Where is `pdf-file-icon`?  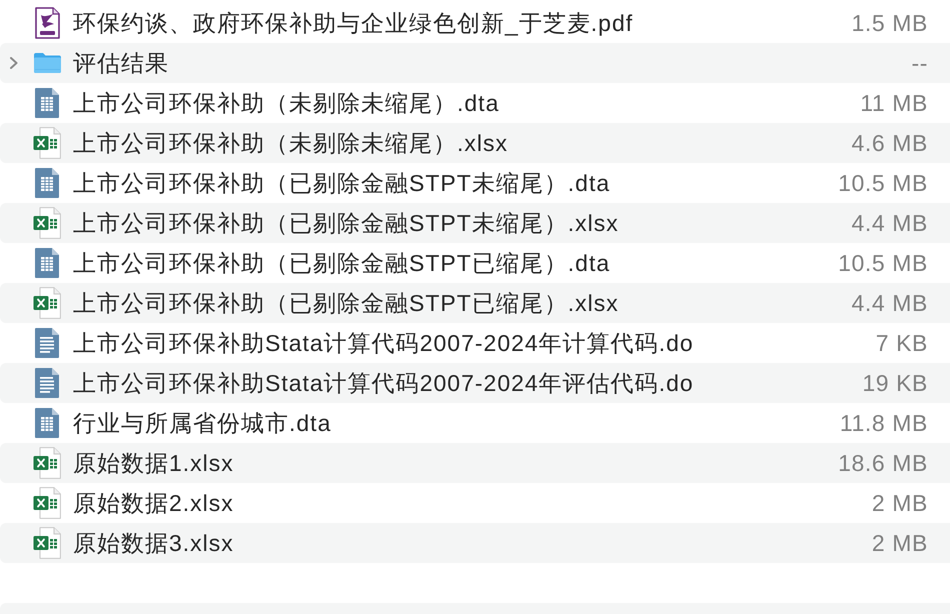
pdf-file-icon is located at coordinates (47, 23).